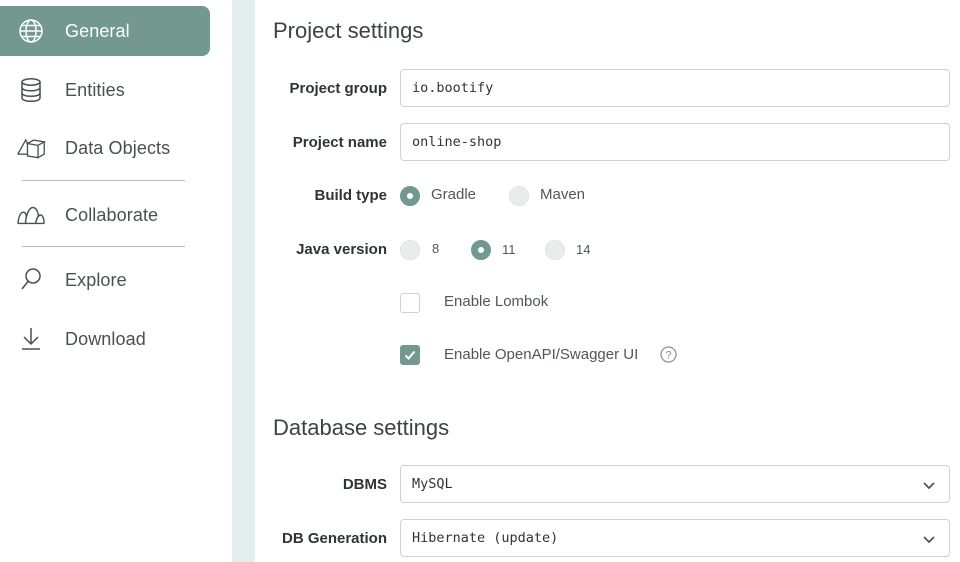 Image resolution: width=960 pixels, height=562 pixels. What do you see at coordinates (563, 194) in the screenshot?
I see `build-type-maven-label: Maven` at bounding box center [563, 194].